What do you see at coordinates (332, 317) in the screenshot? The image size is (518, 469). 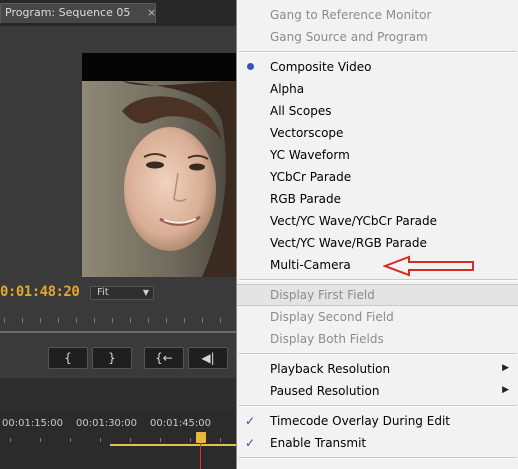 I see `menu-item-label: Display Second Field` at bounding box center [332, 317].